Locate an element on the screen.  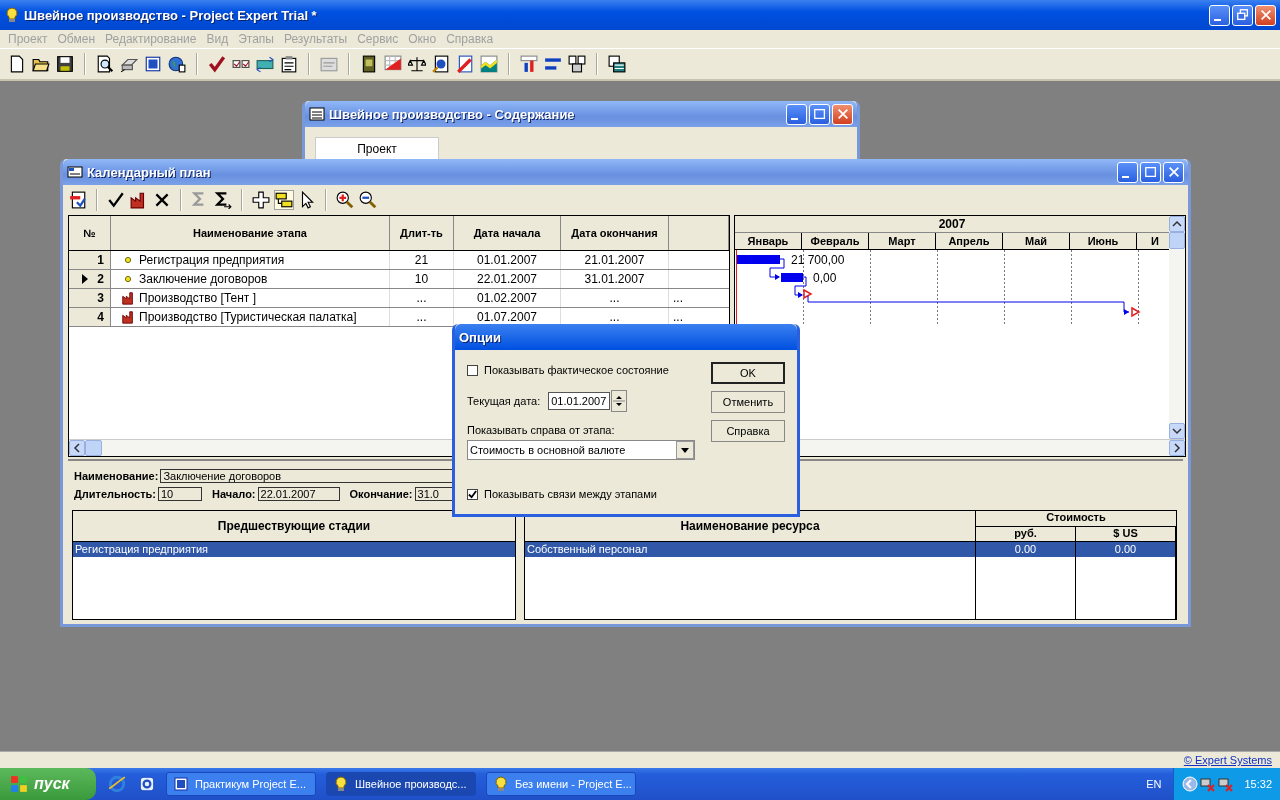
preview-icon is located at coordinates (105, 64).